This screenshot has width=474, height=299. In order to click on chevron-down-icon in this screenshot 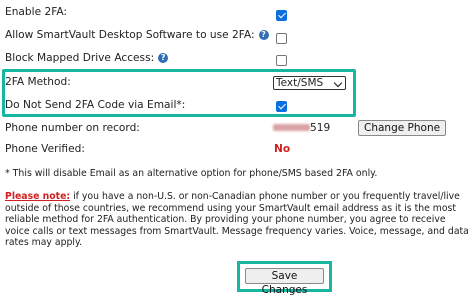, I will do `click(338, 83)`.